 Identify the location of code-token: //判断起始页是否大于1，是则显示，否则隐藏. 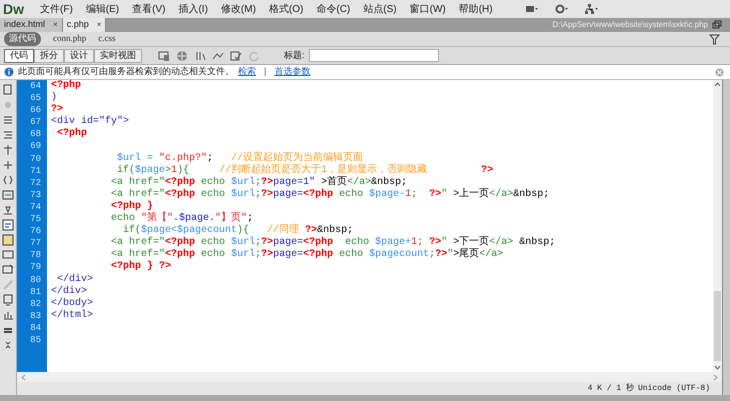
(323, 170).